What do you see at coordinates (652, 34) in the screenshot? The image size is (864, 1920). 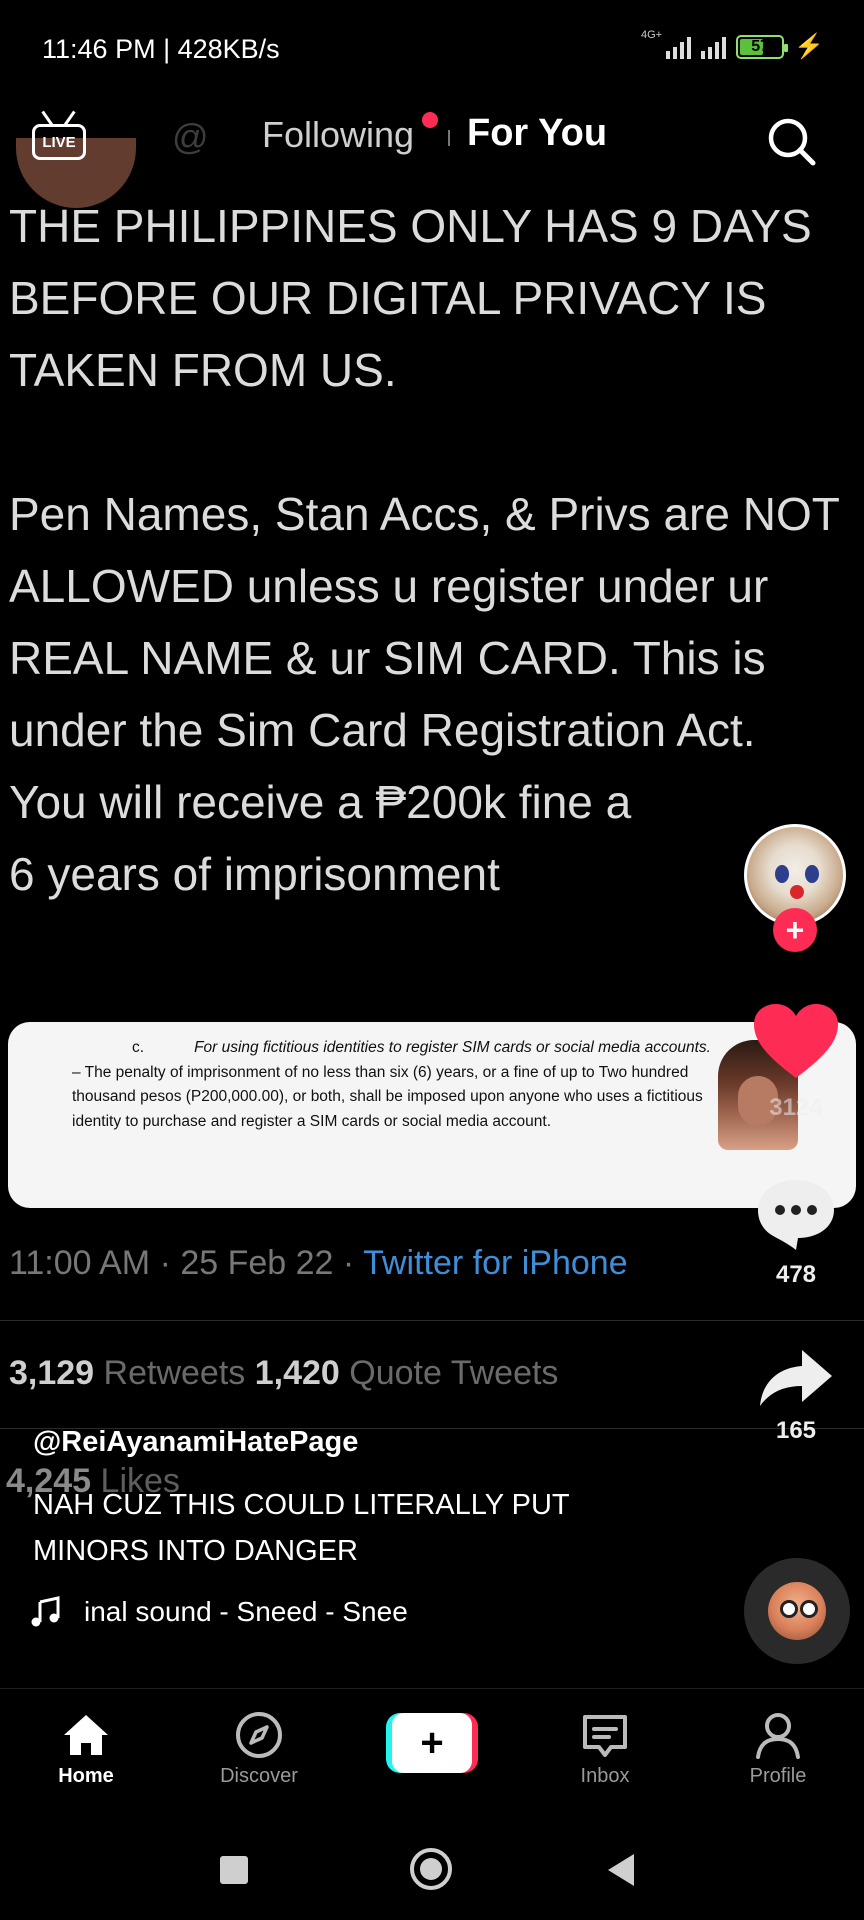 I see `network-type: 4G+` at bounding box center [652, 34].